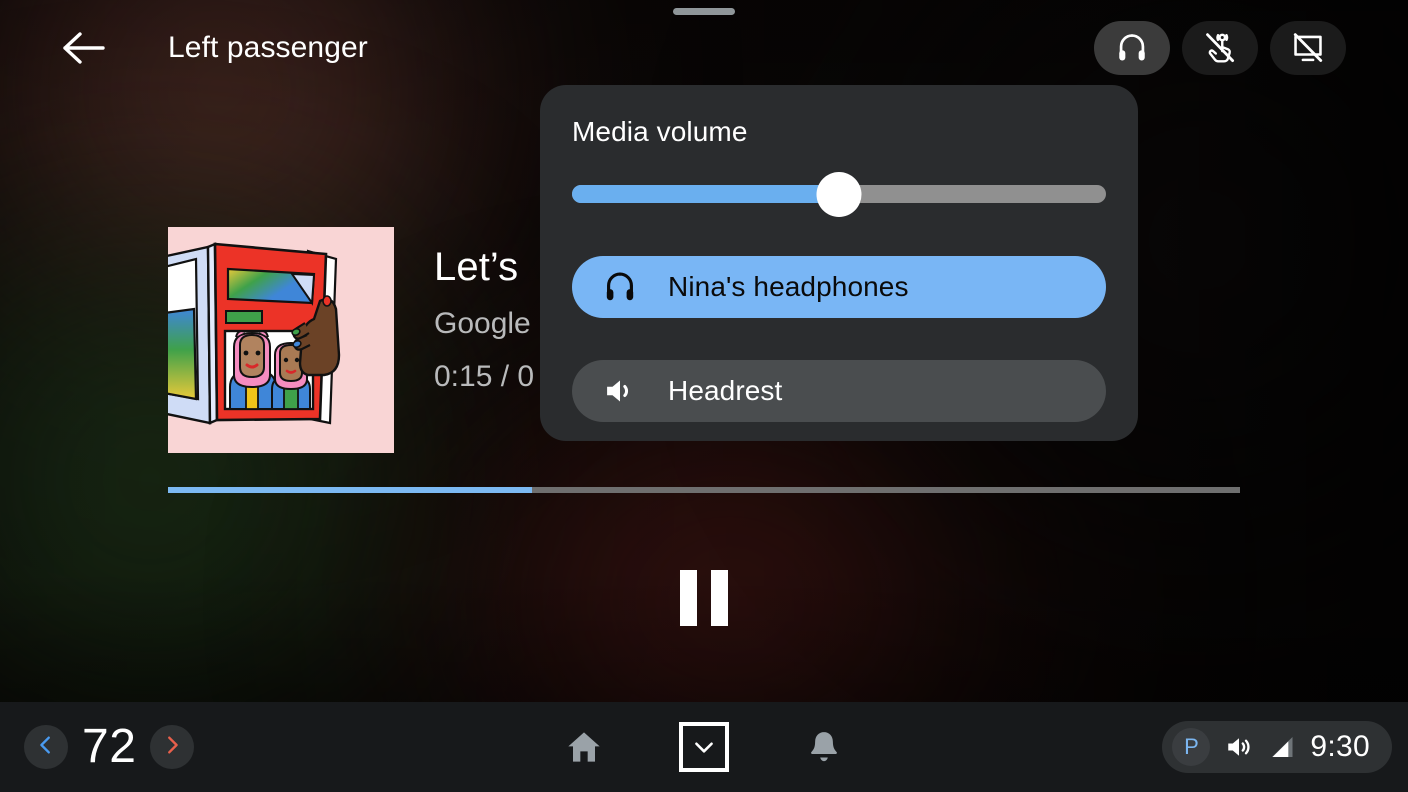 The width and height of the screenshot is (1408, 792). Describe the element at coordinates (281, 340) in the screenshot. I see `album-art` at that location.